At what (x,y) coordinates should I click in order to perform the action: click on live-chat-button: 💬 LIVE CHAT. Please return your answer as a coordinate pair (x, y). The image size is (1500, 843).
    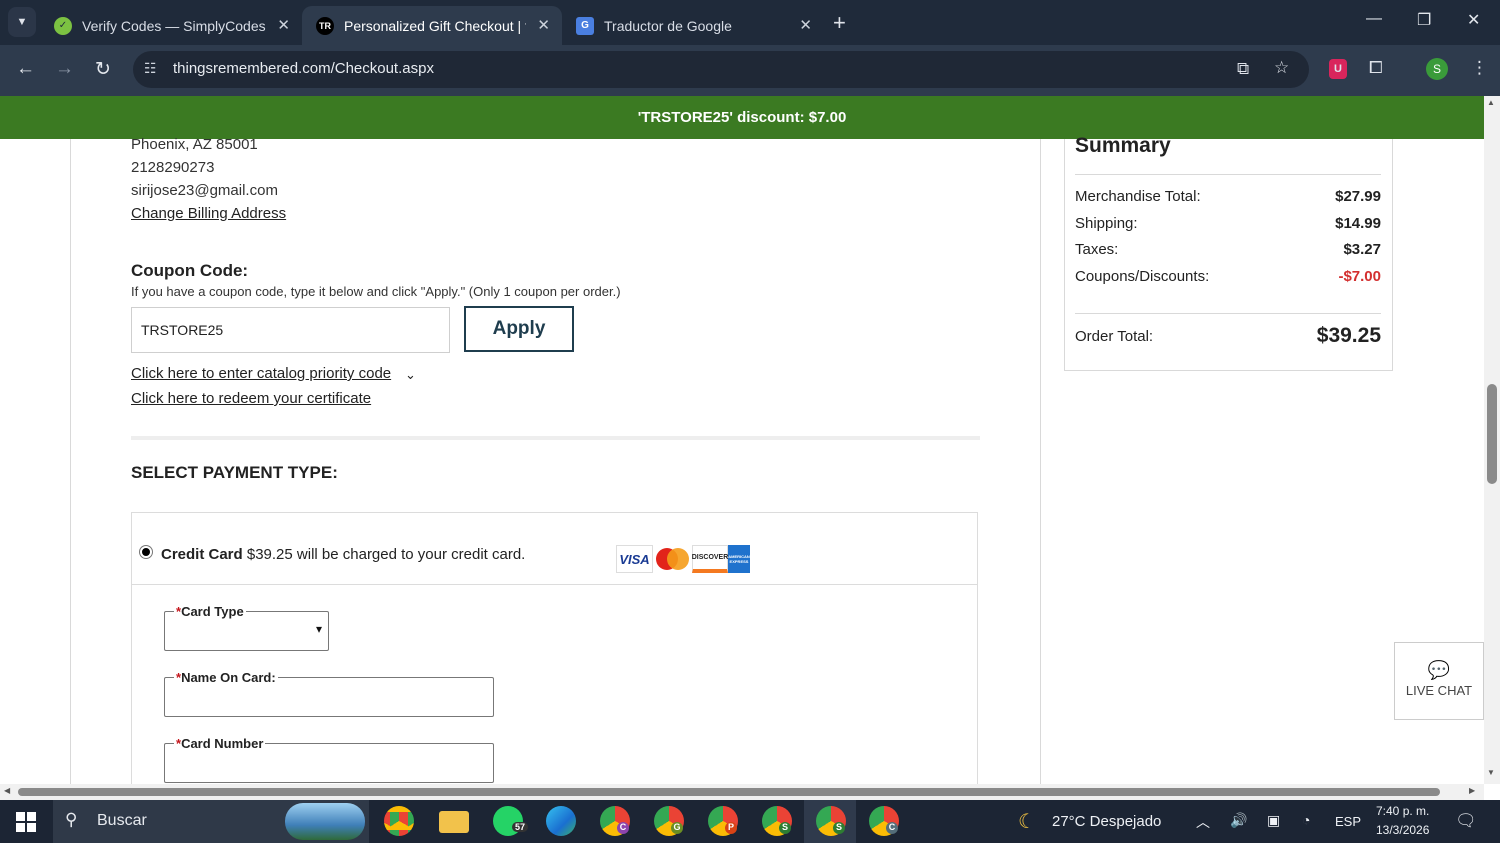
    Looking at the image, I should click on (1439, 681).